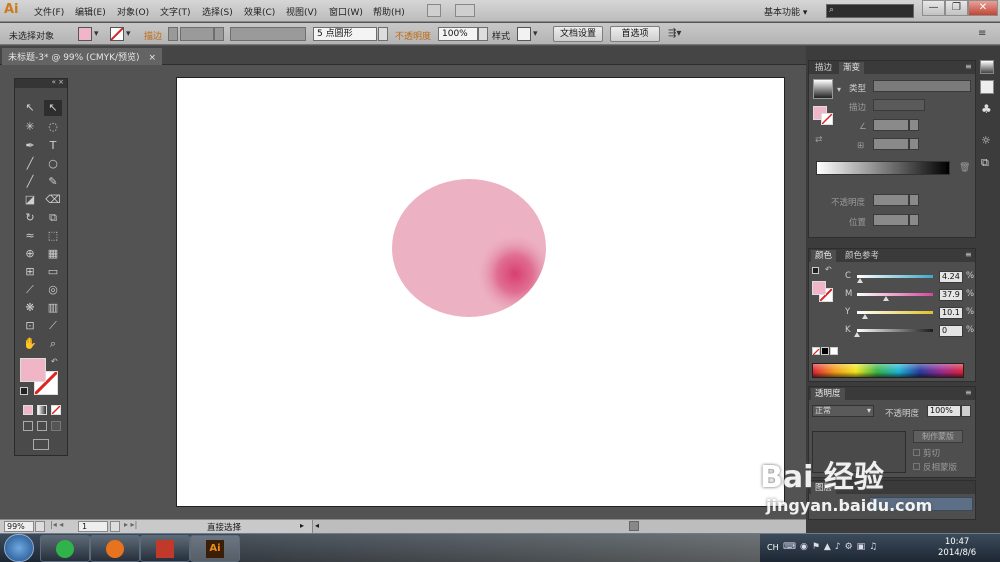 The width and height of the screenshot is (1000, 562). What do you see at coordinates (30, 164) in the screenshot?
I see `line-tool-icon: ╱` at bounding box center [30, 164].